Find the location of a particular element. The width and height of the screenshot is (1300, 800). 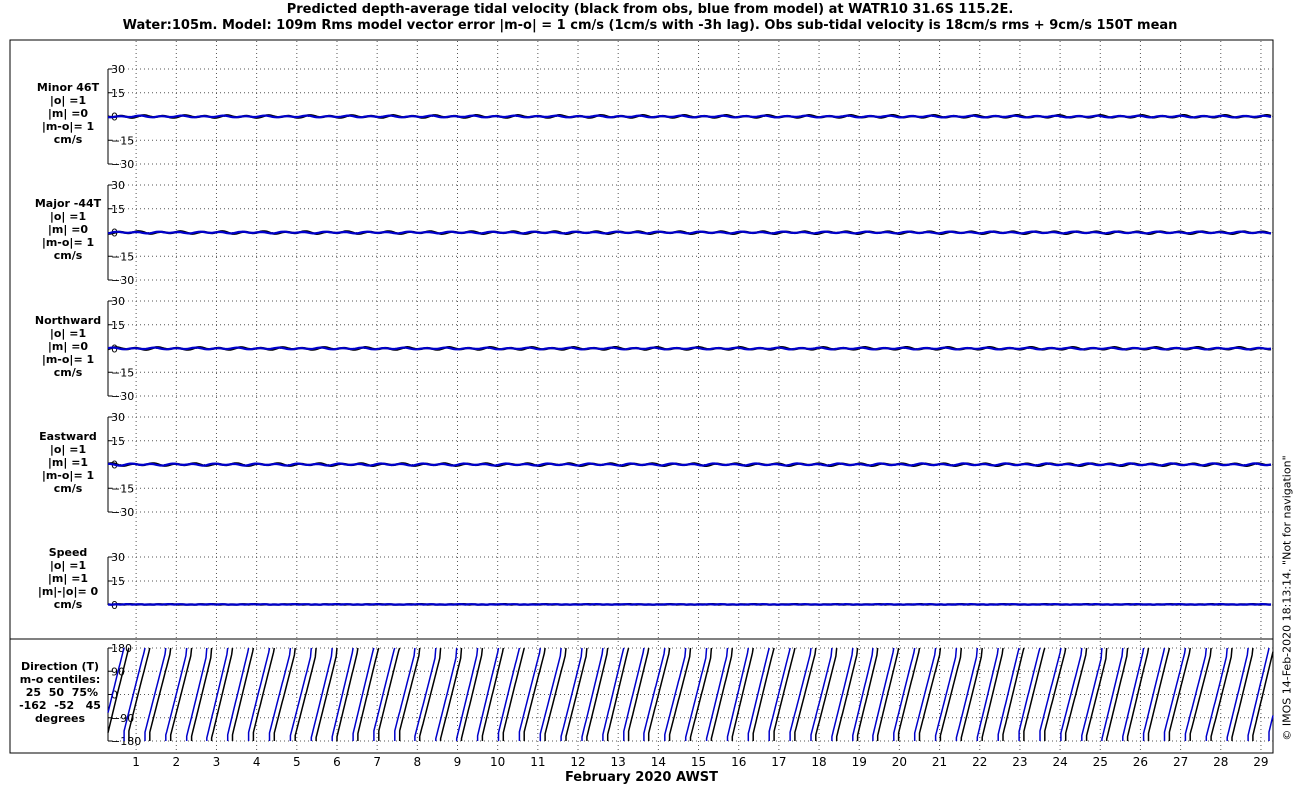

panel-major: 30150−15−30 is located at coordinates (690, 233).